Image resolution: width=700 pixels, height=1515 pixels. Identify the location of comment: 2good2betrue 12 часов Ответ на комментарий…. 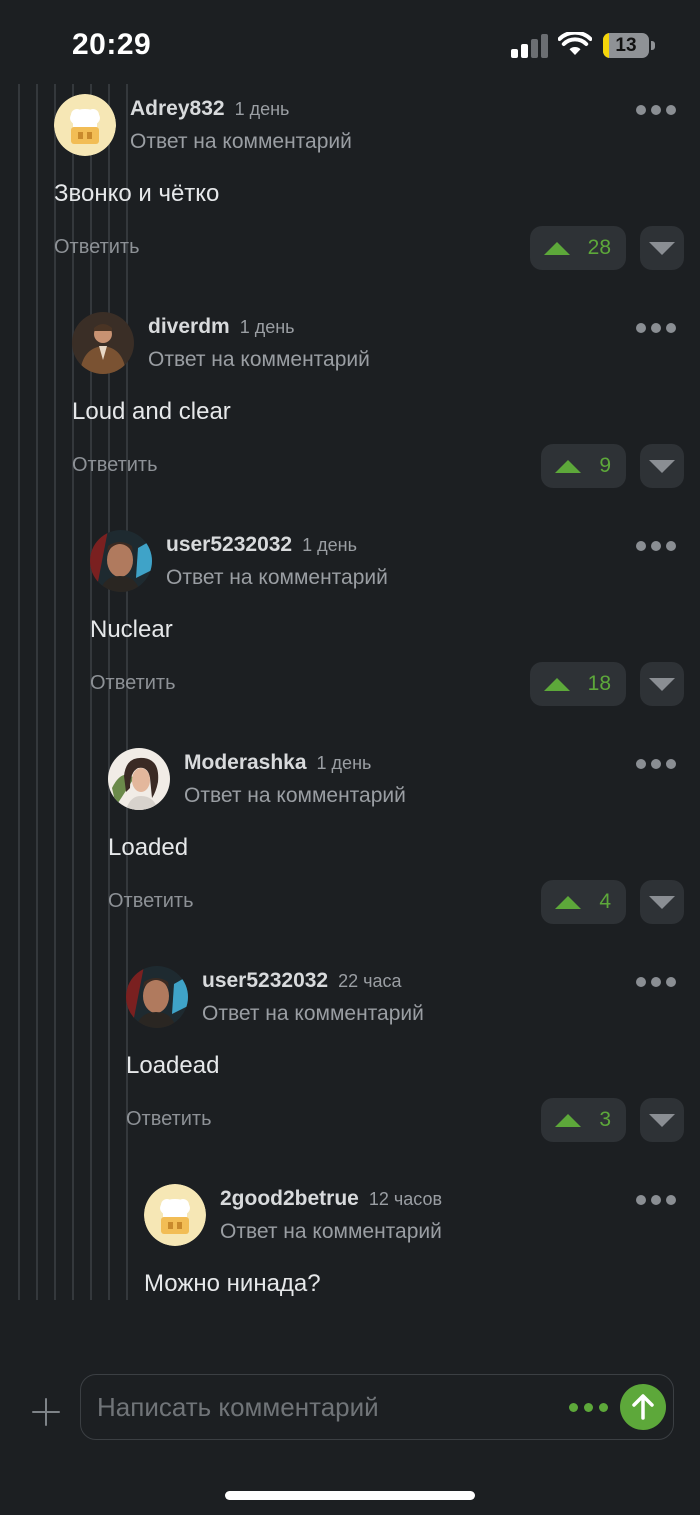
(422, 1237).